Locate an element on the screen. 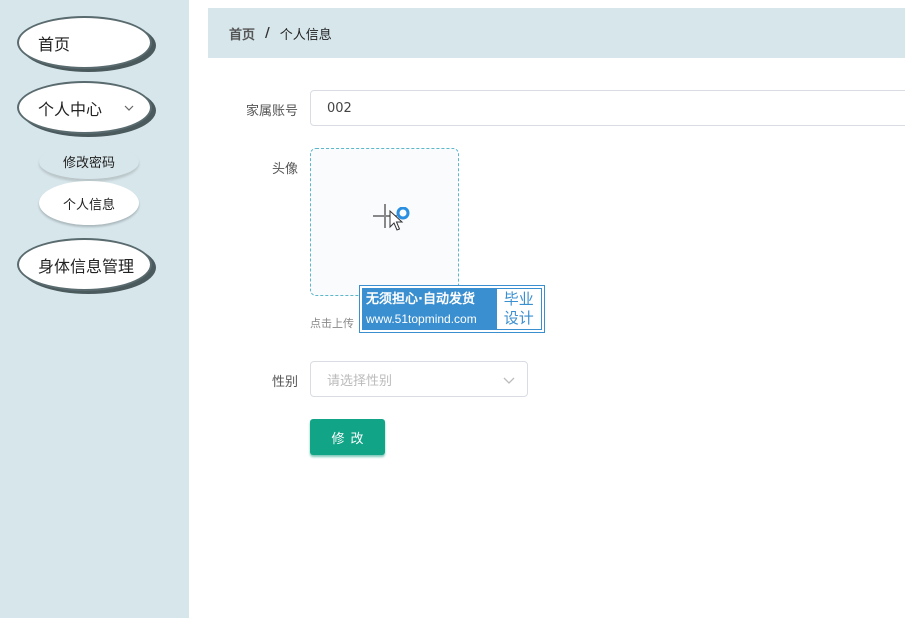 The height and width of the screenshot is (618, 905). gender-label: 性别 is located at coordinates (284, 382).